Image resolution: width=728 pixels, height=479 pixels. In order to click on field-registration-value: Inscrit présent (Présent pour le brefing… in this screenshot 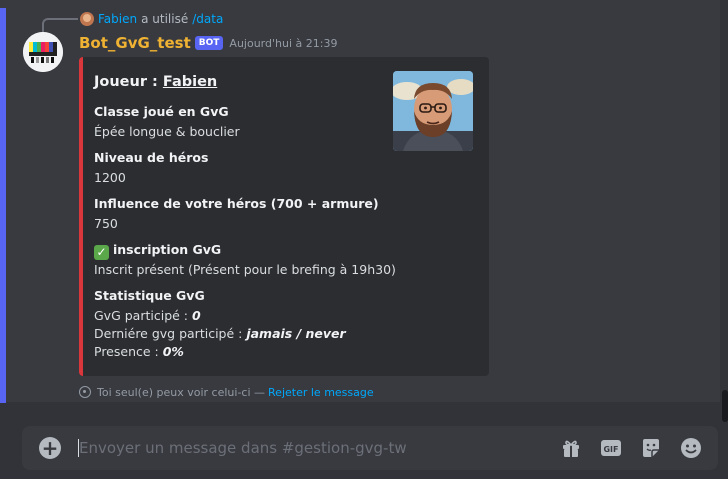, I will do `click(245, 269)`.